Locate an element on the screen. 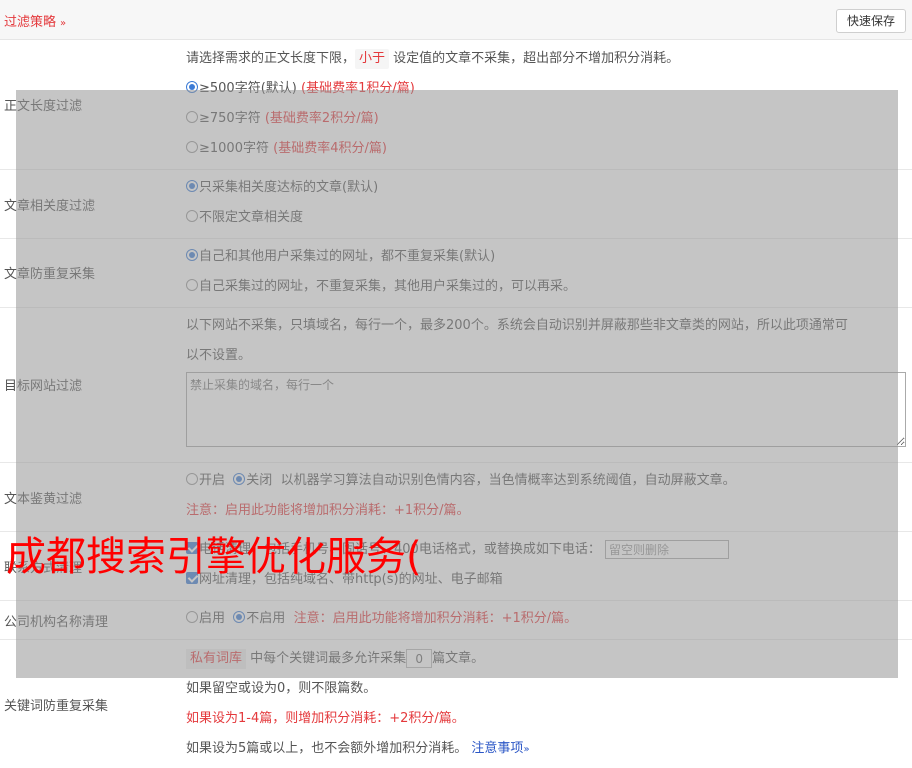 The height and width of the screenshot is (768, 912). desc-text: 请选择需求的正文长度下限， is located at coordinates (271, 58).